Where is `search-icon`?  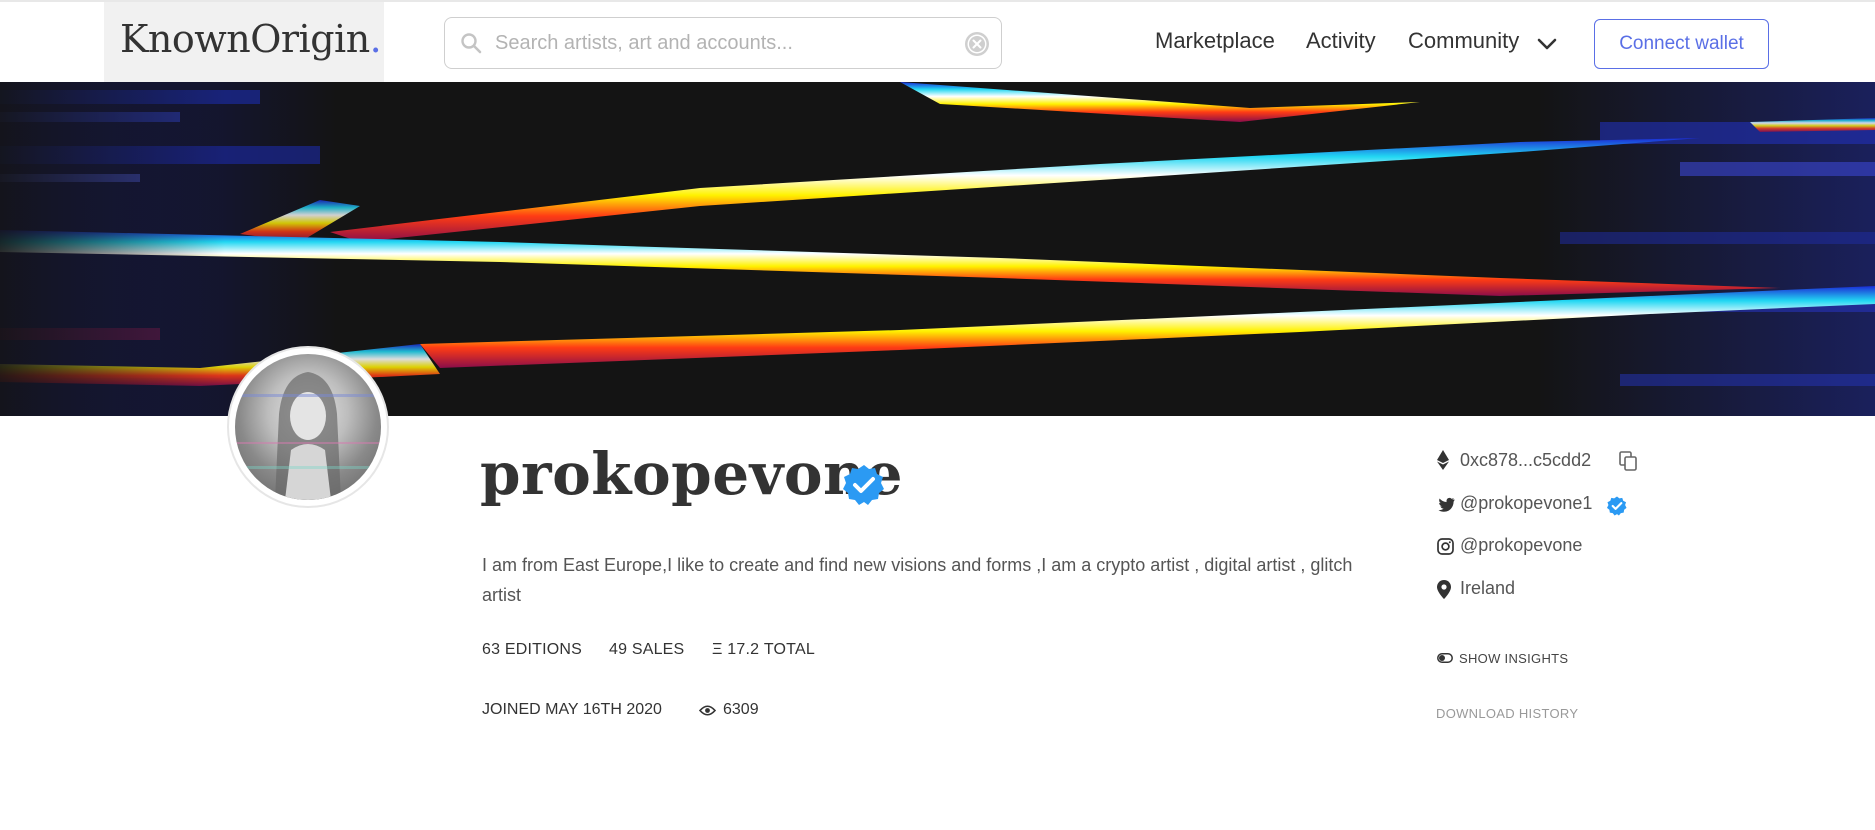
search-icon is located at coordinates (471, 43).